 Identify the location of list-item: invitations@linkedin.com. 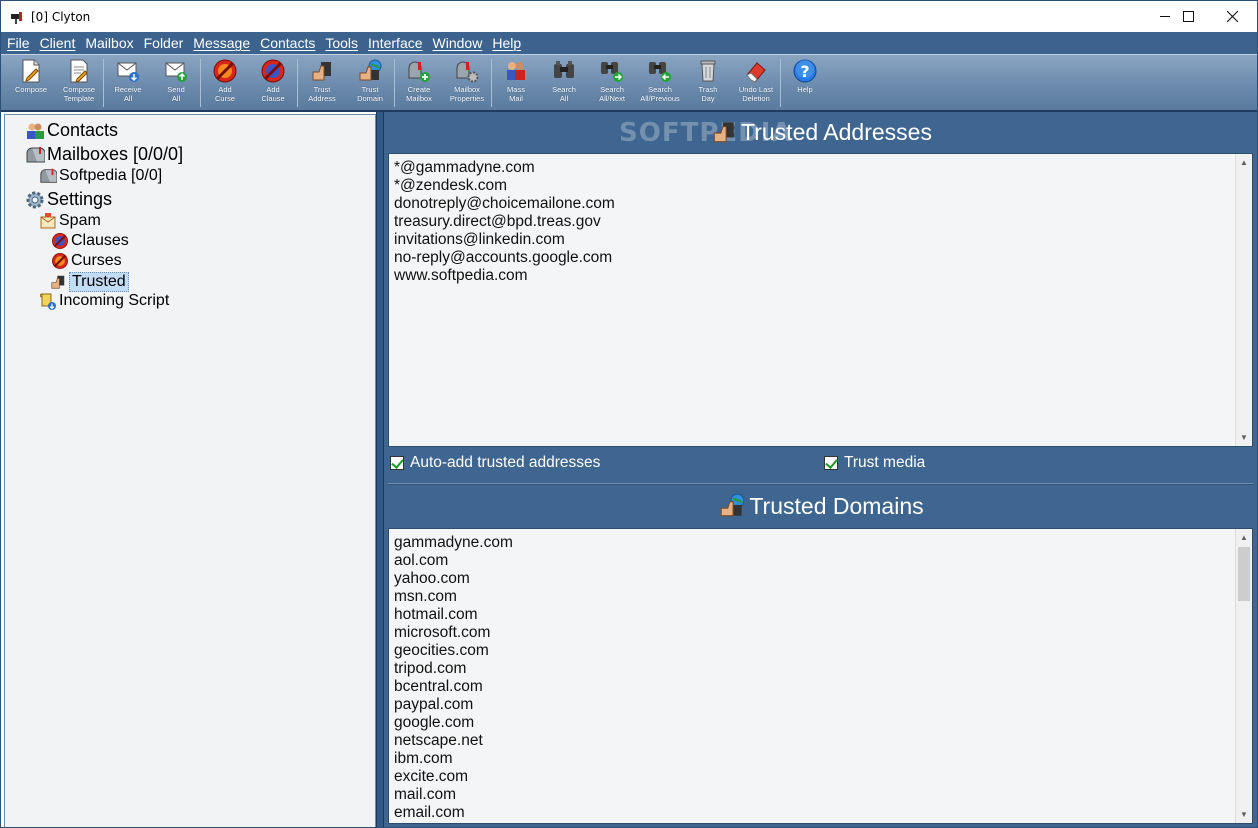
(504, 240).